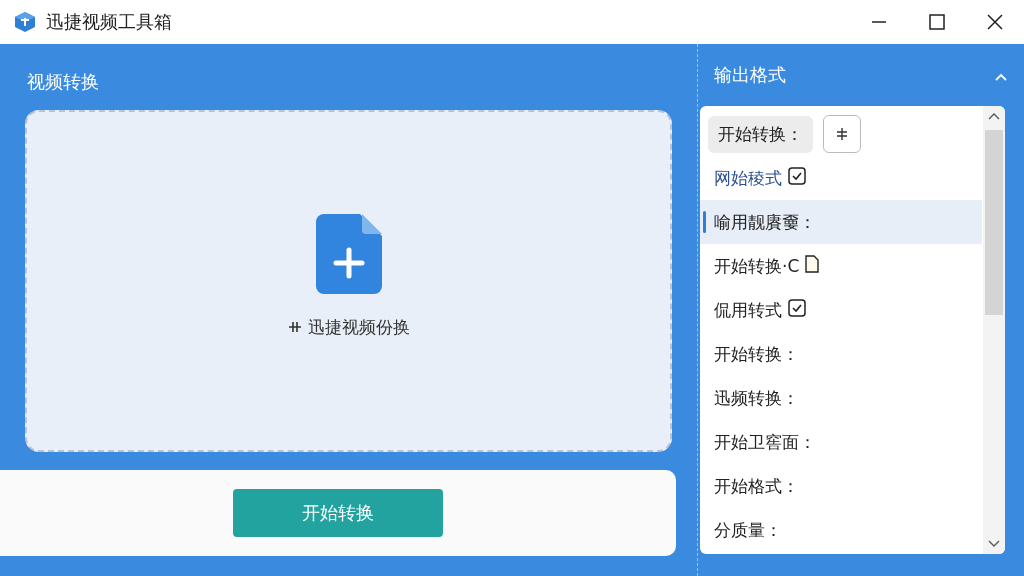 This screenshot has height=576, width=1024. What do you see at coordinates (841, 442) in the screenshot?
I see `format-option: 开始卫窖面：` at bounding box center [841, 442].